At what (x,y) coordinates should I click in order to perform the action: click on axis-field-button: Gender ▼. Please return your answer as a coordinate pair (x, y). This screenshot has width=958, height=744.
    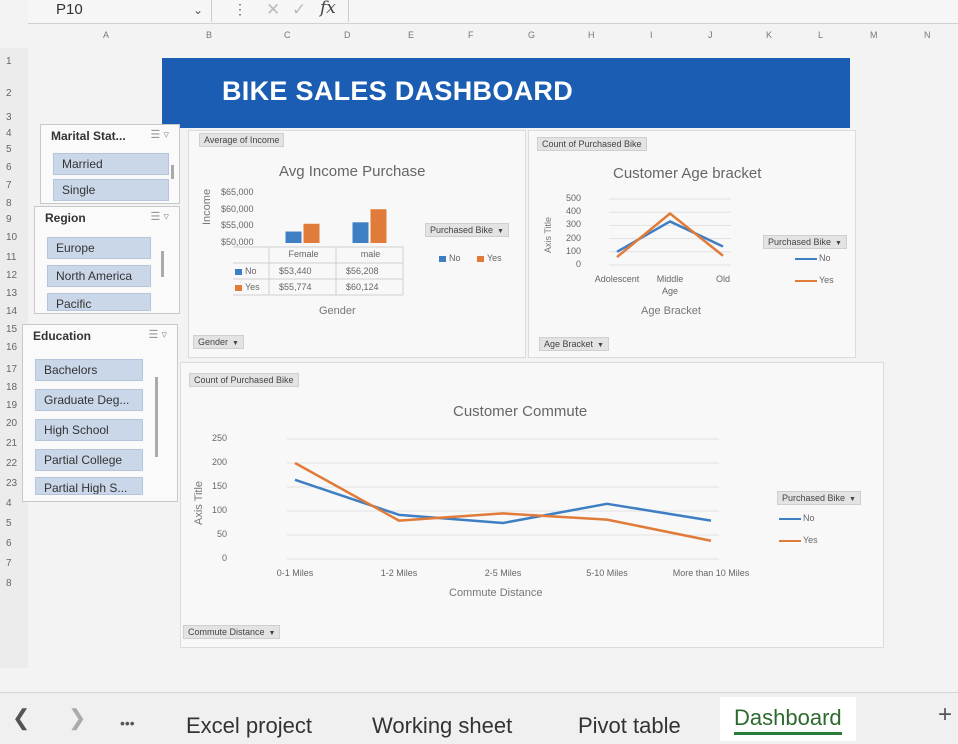
    Looking at the image, I should click on (218, 342).